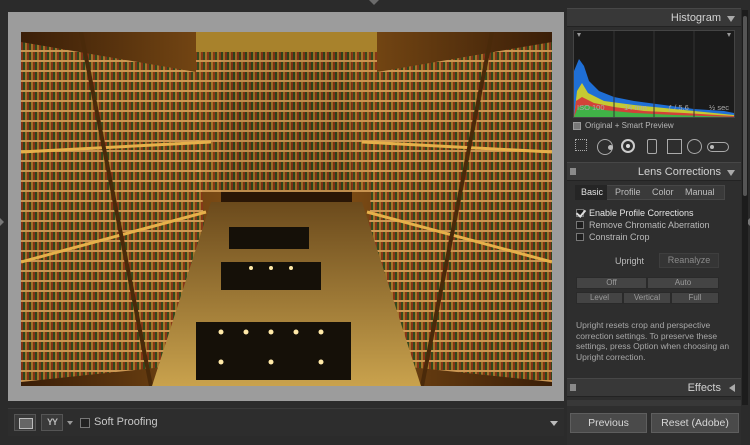 This screenshot has width=750, height=445. I want to click on top-panel-toggle-icon, so click(374, 2).